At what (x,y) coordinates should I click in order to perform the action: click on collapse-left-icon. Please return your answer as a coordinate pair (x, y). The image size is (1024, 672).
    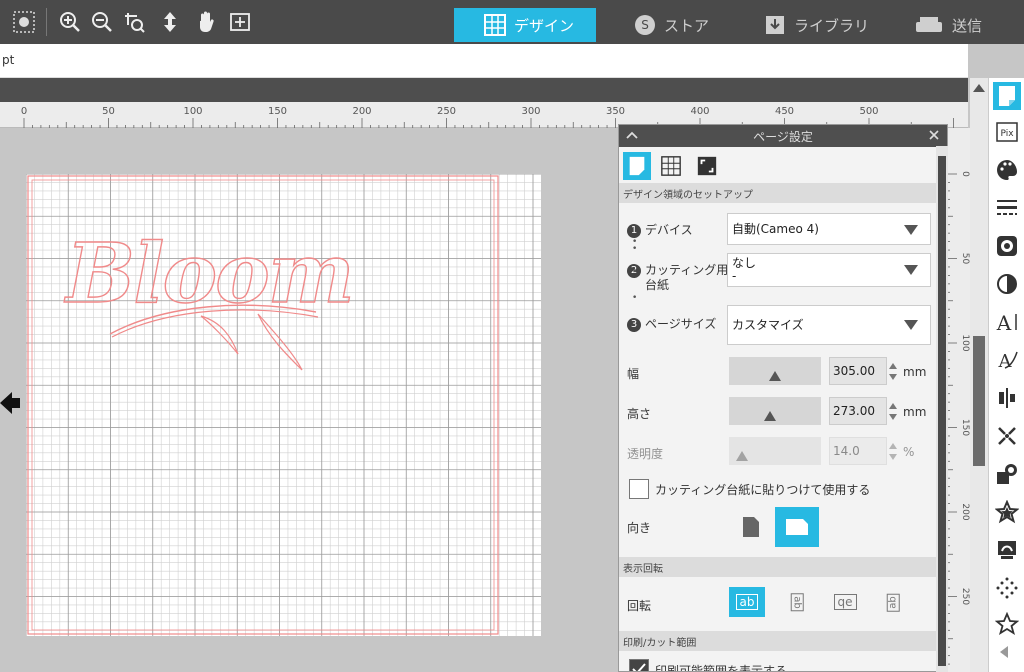
    Looking at the image, I should click on (1004, 652).